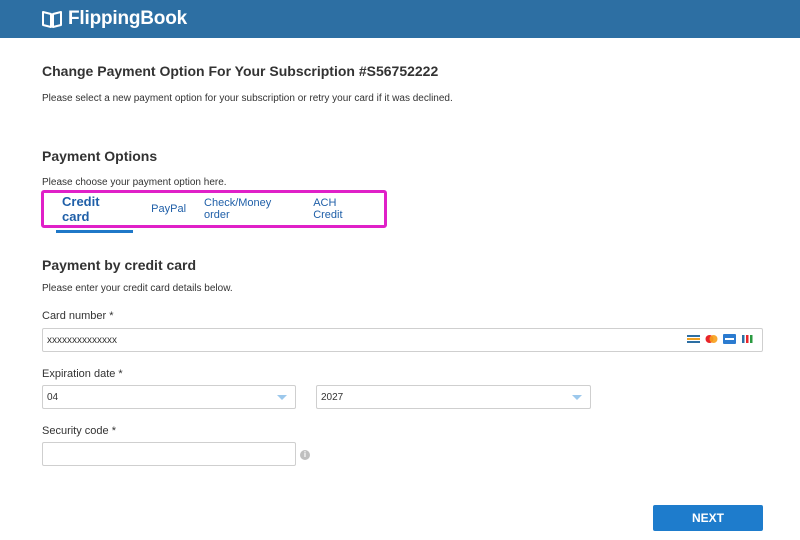 This screenshot has height=540, width=800. What do you see at coordinates (729, 339) in the screenshot?
I see `amex-icon` at bounding box center [729, 339].